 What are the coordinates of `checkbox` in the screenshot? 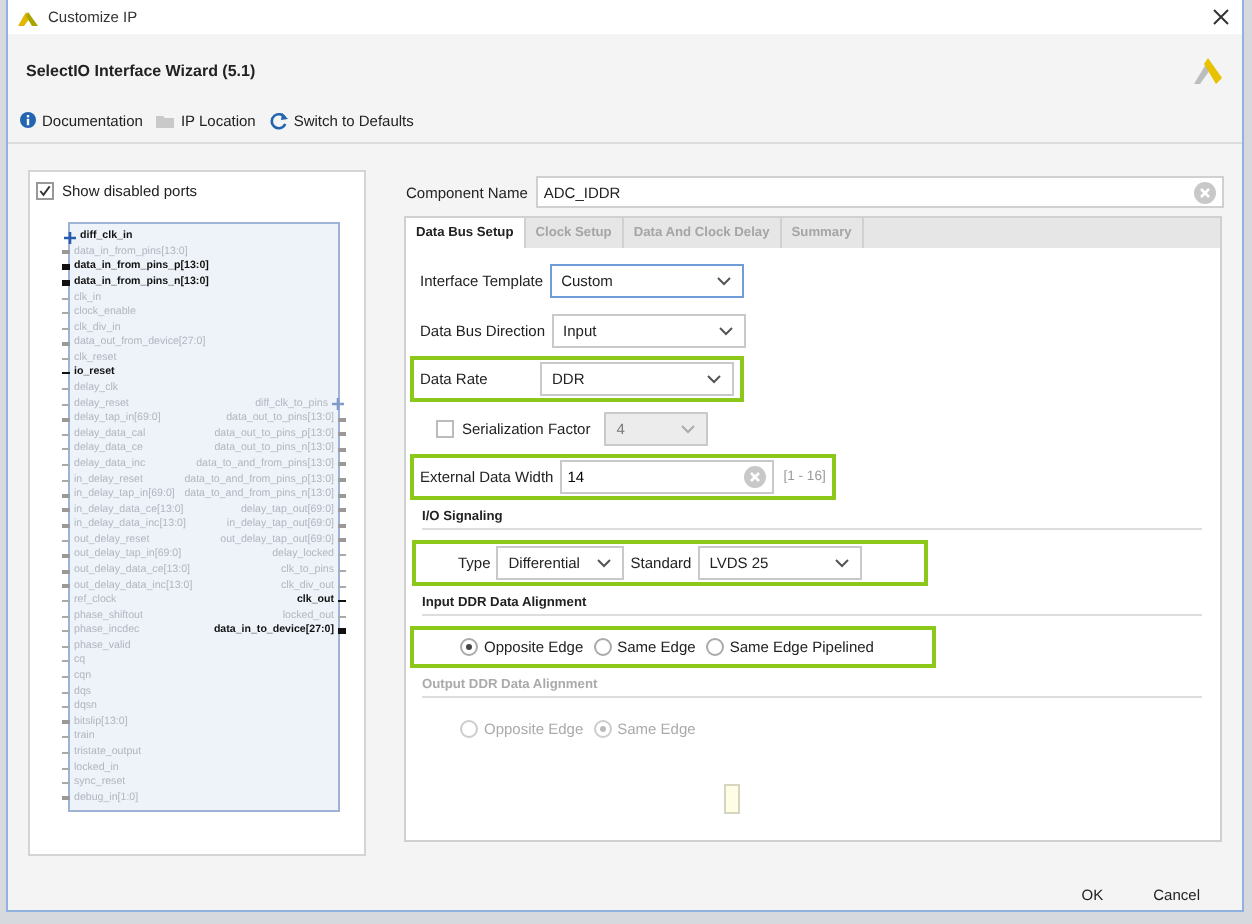 It's located at (45, 191).